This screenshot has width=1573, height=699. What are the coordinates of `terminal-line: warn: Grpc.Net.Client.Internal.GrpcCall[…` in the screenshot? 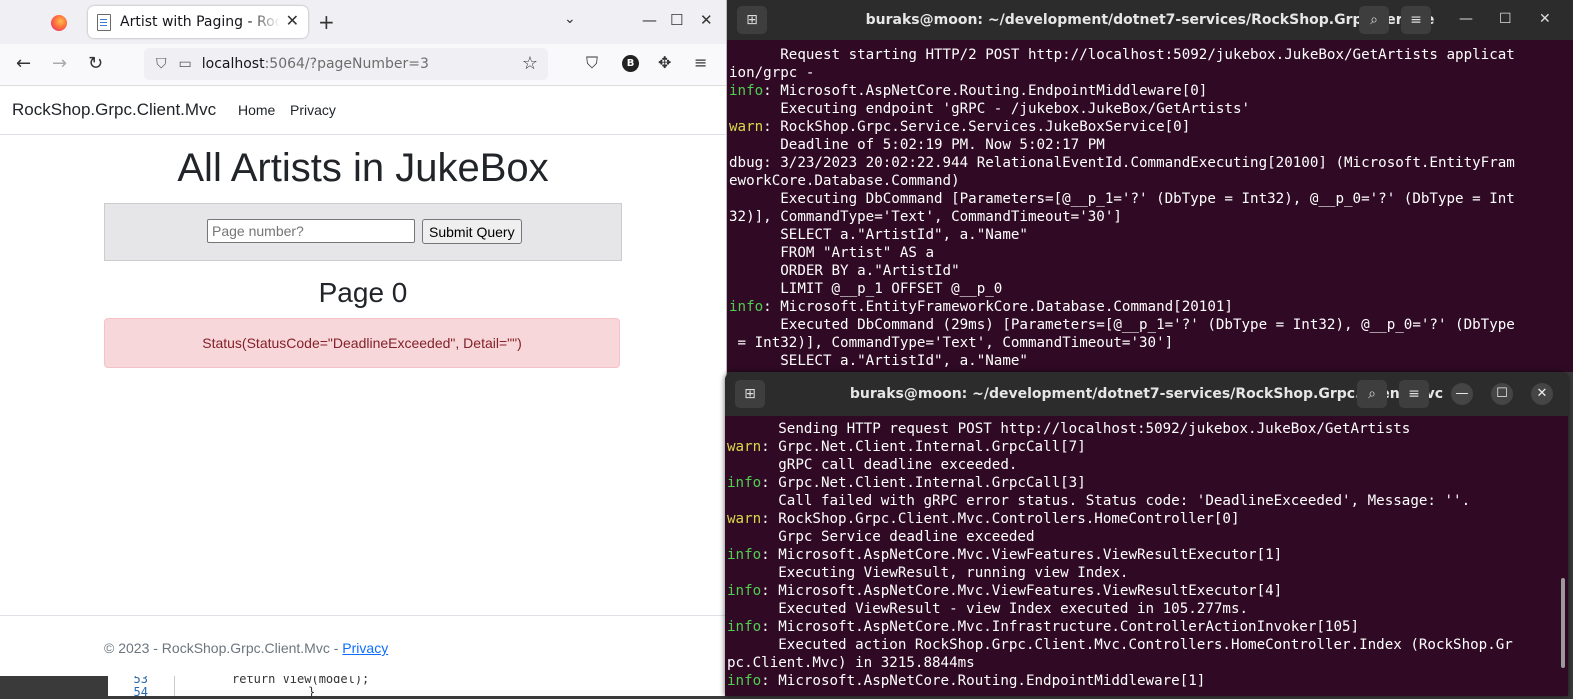 It's located at (1147, 447).